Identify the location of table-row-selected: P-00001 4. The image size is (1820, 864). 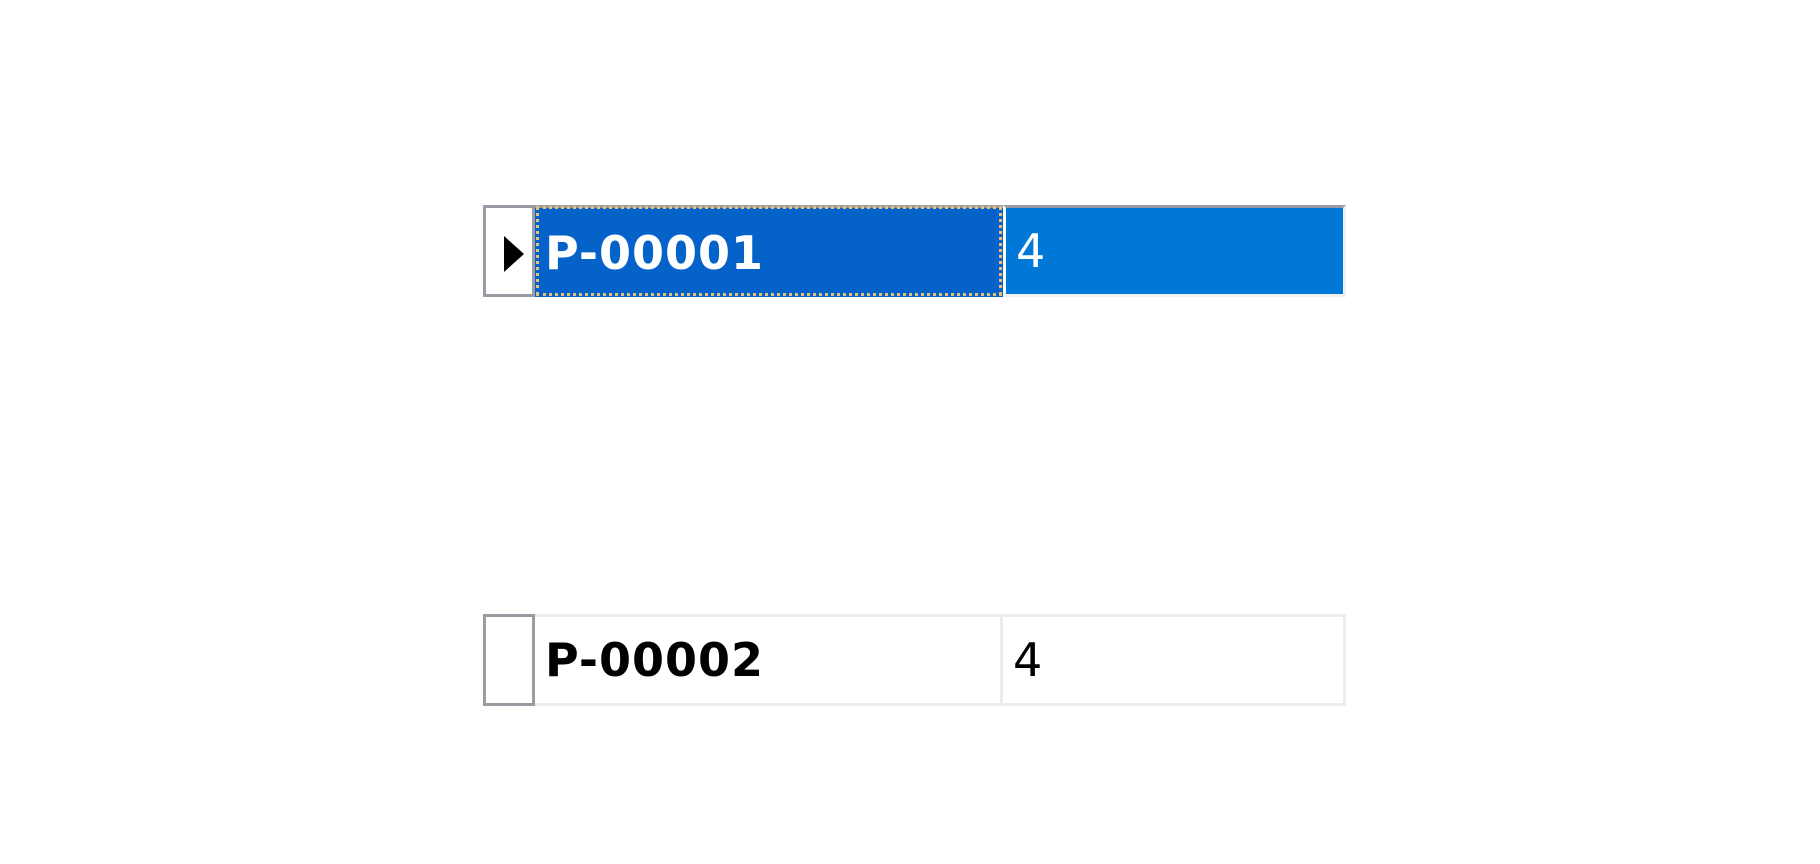
(914, 251).